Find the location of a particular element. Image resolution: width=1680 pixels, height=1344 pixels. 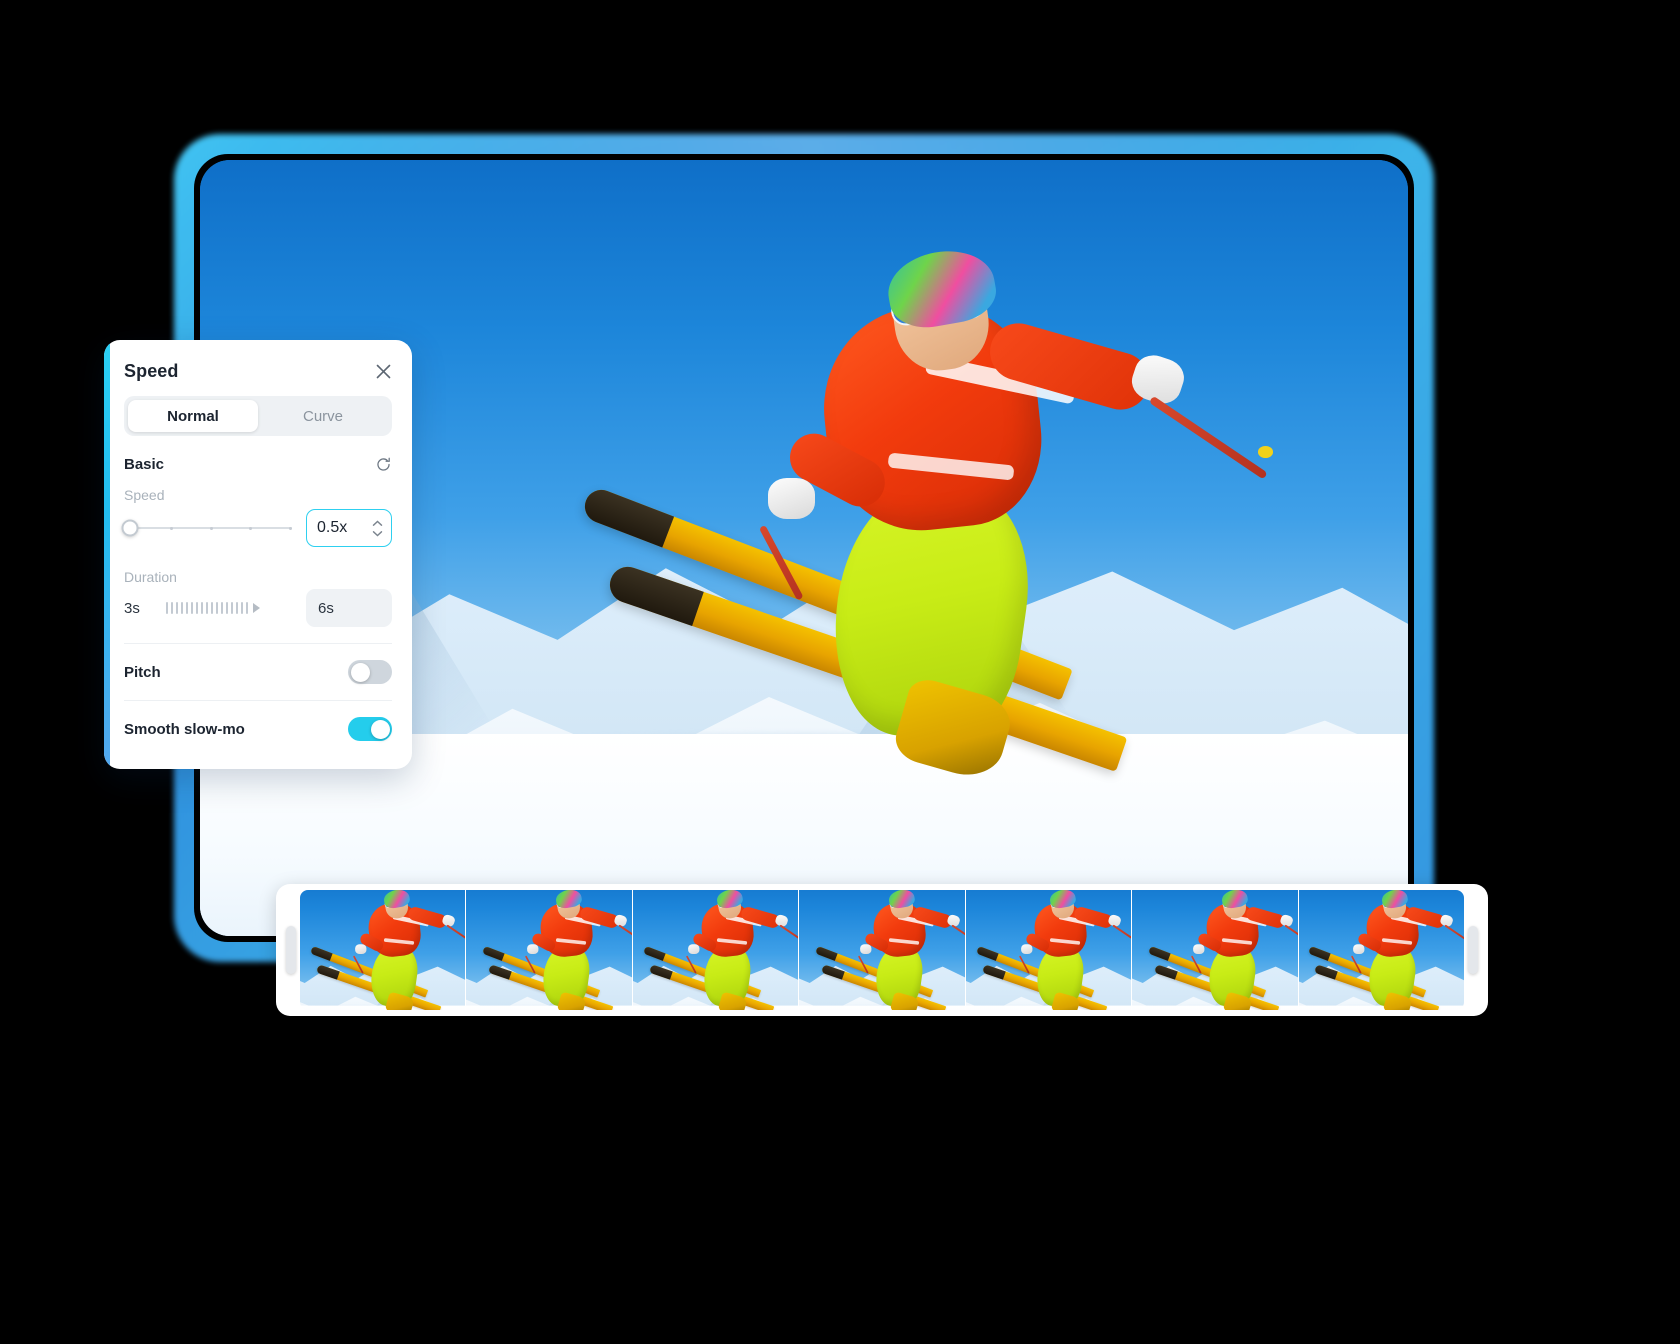

tab-curve: Curve is located at coordinates (323, 416).